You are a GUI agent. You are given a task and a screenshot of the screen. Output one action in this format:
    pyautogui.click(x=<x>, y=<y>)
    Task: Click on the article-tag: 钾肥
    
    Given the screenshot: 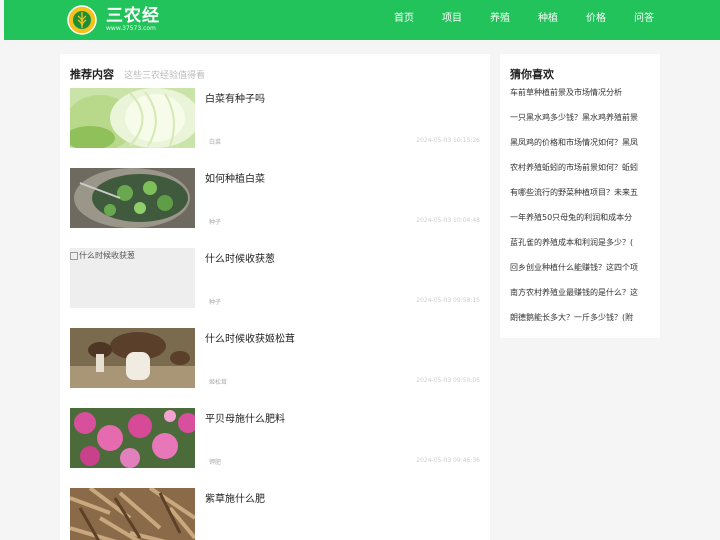 What is the action you would take?
    pyautogui.click(x=215, y=461)
    